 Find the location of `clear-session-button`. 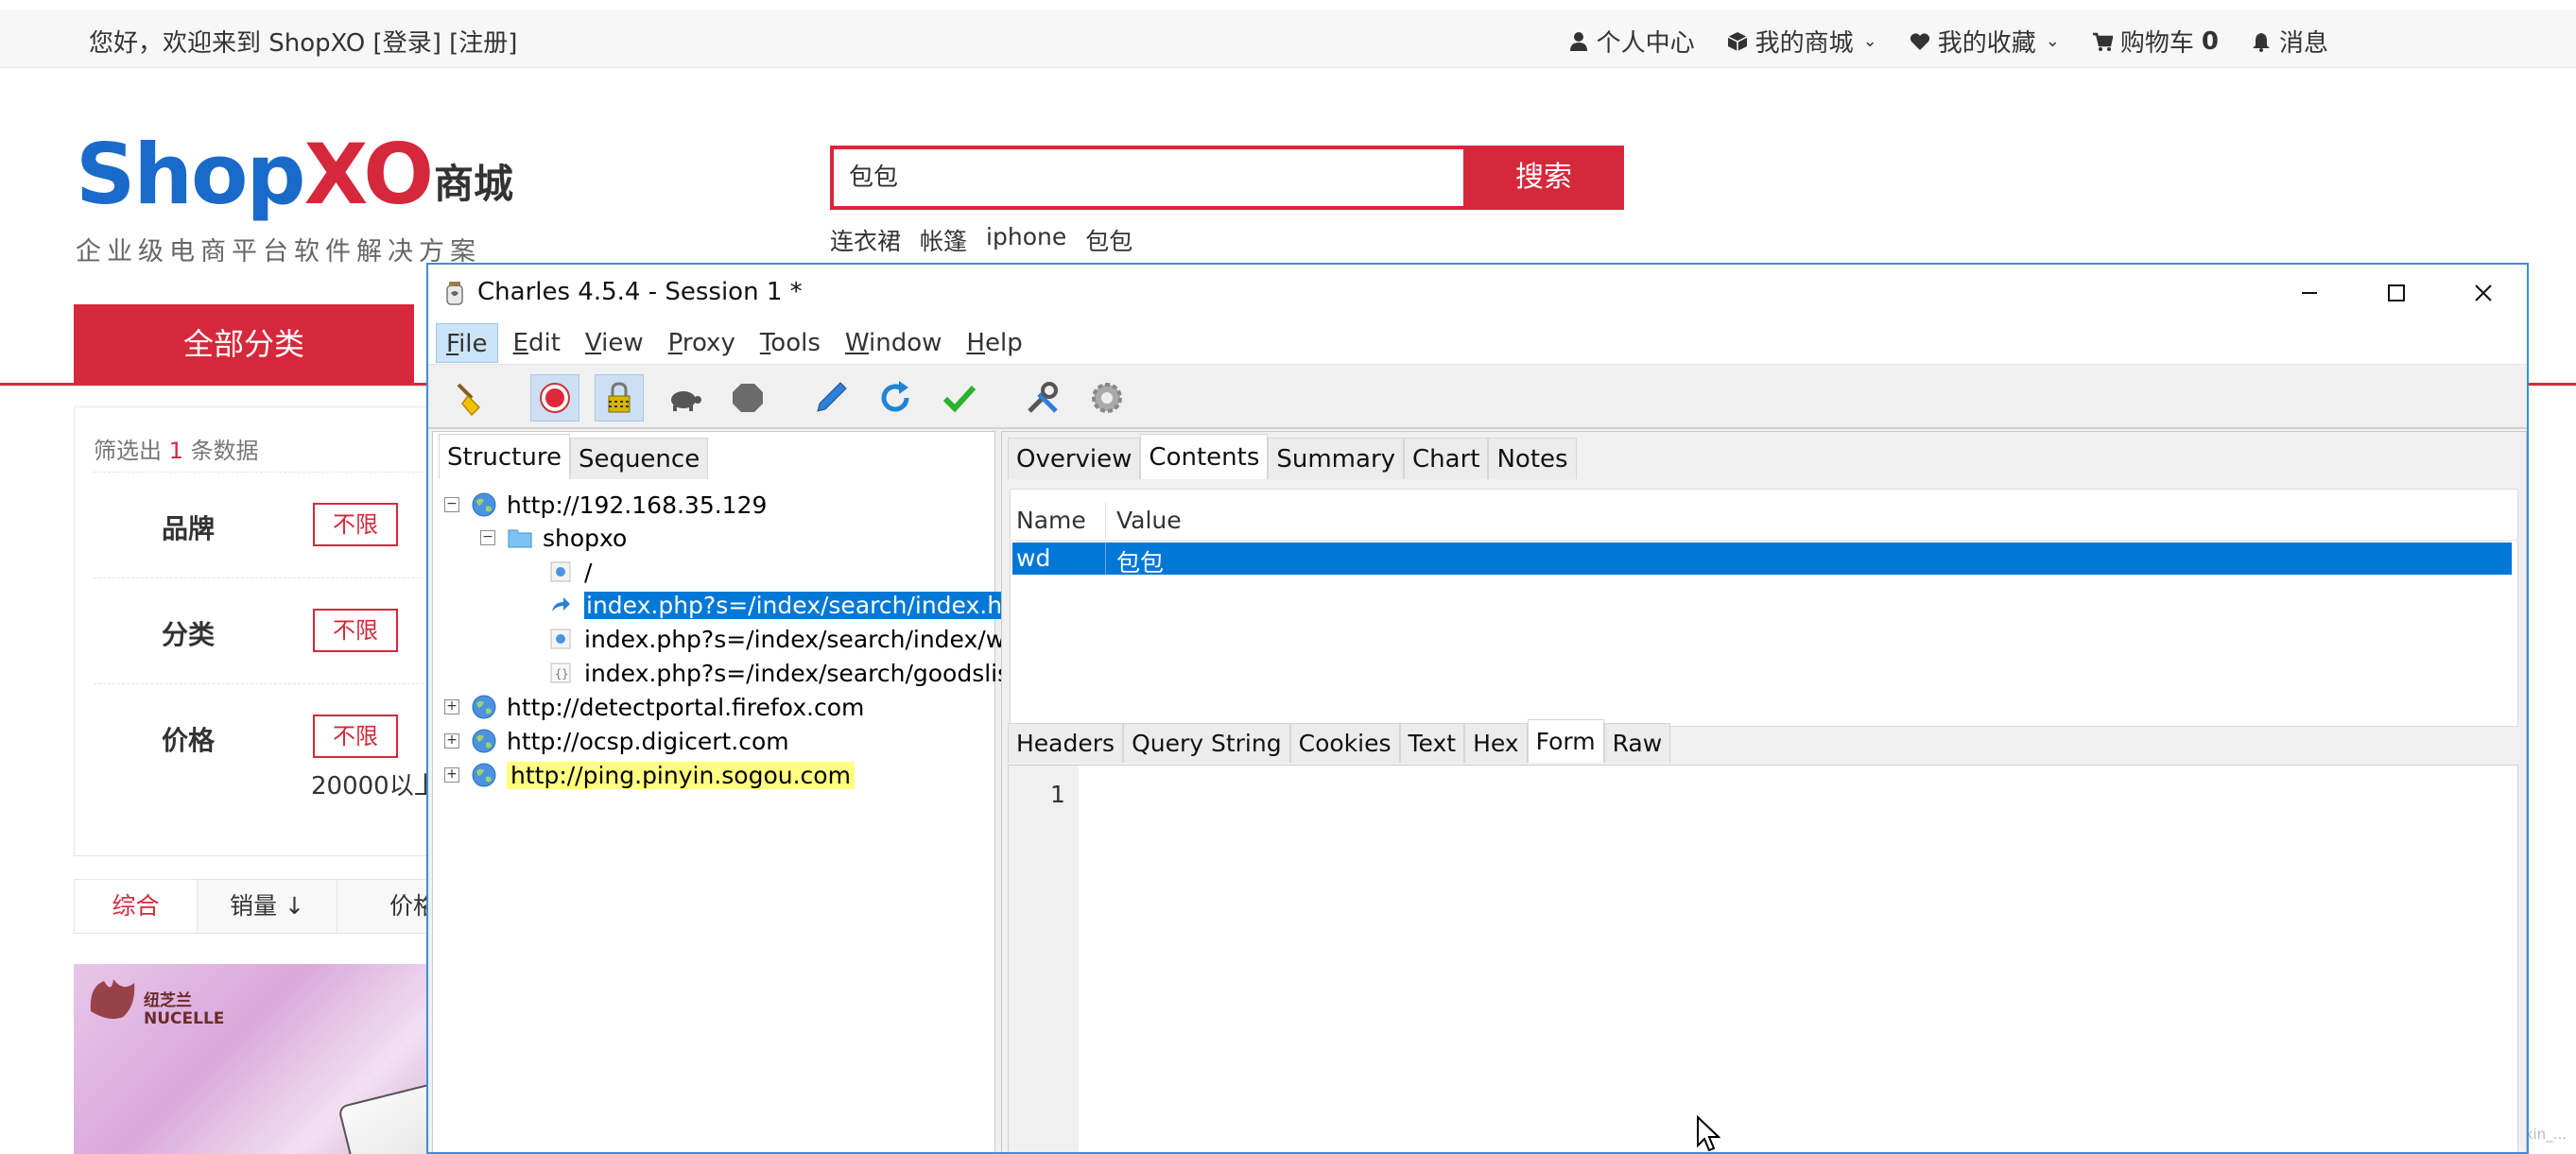

clear-session-button is located at coordinates (471, 398).